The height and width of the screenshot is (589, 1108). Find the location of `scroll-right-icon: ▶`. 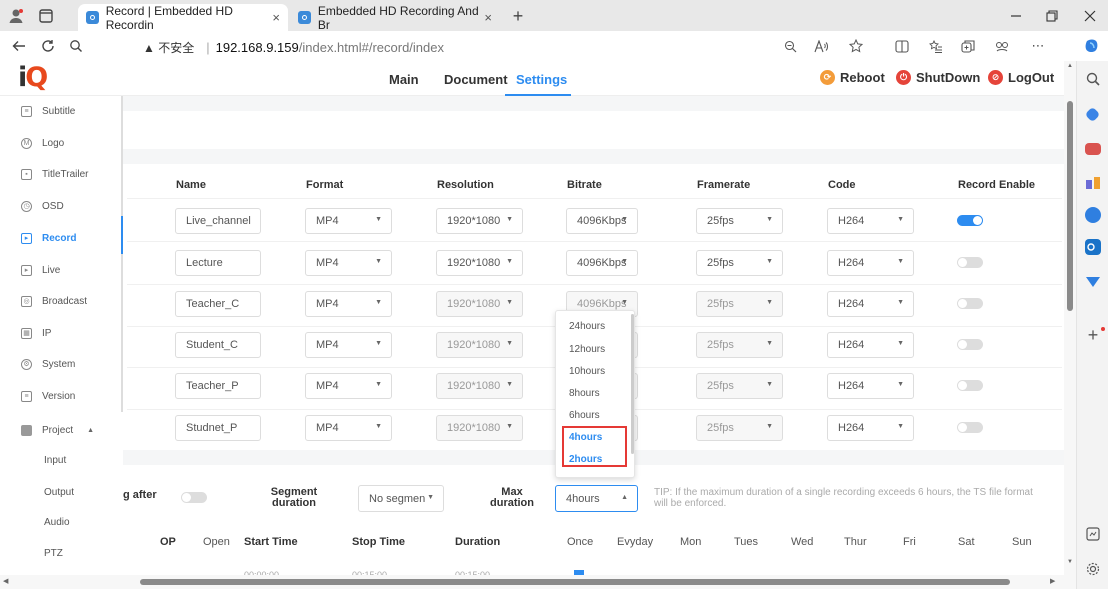

scroll-right-icon: ▶ is located at coordinates (1052, 581).